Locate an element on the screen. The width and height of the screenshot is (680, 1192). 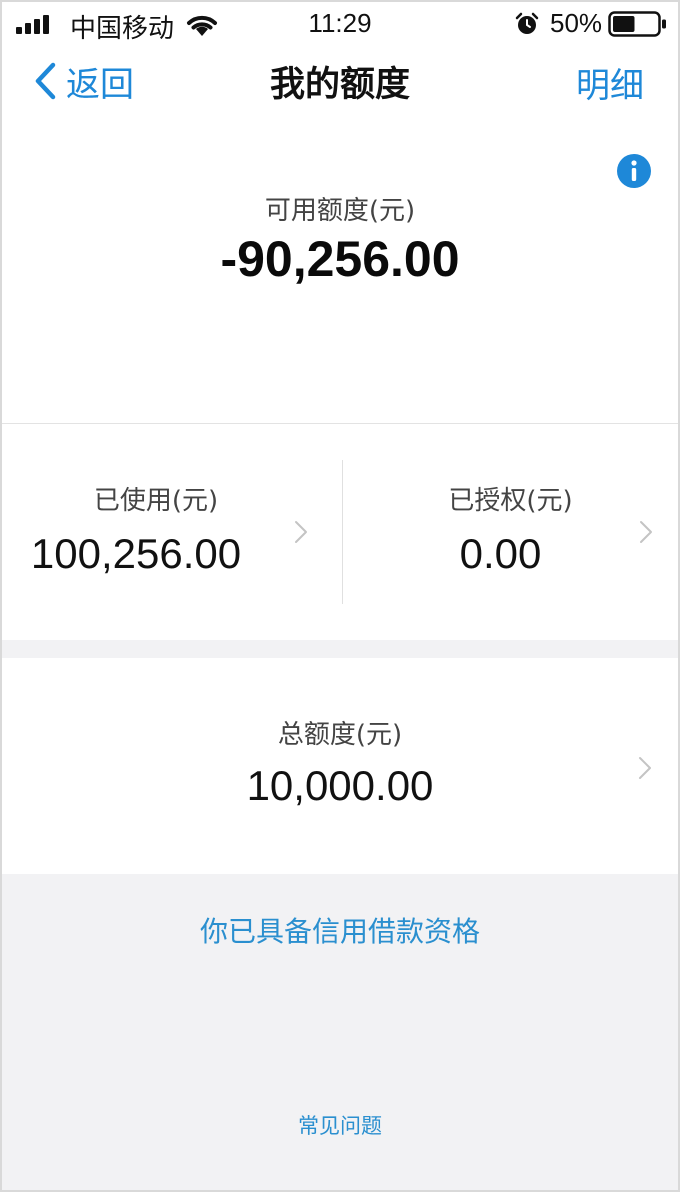
status-bar: 中国移动 11:29 50% is located at coordinates (340, 24).